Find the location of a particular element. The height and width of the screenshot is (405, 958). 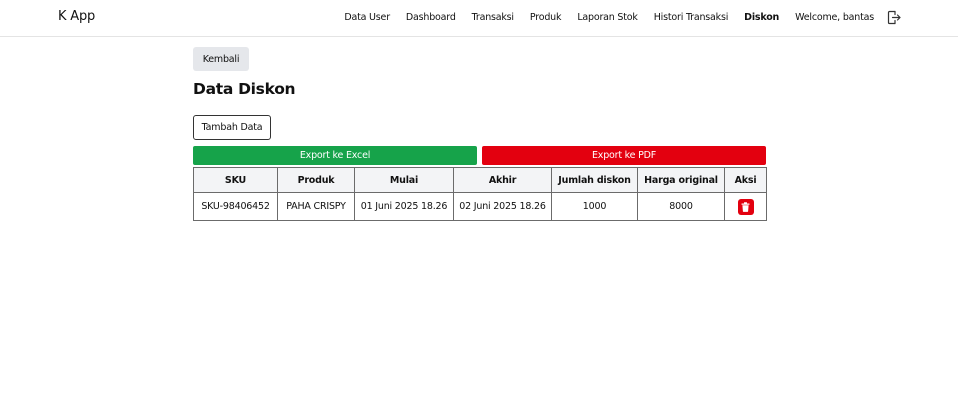

nav-item-dashboard: Dashboard is located at coordinates (431, 17).